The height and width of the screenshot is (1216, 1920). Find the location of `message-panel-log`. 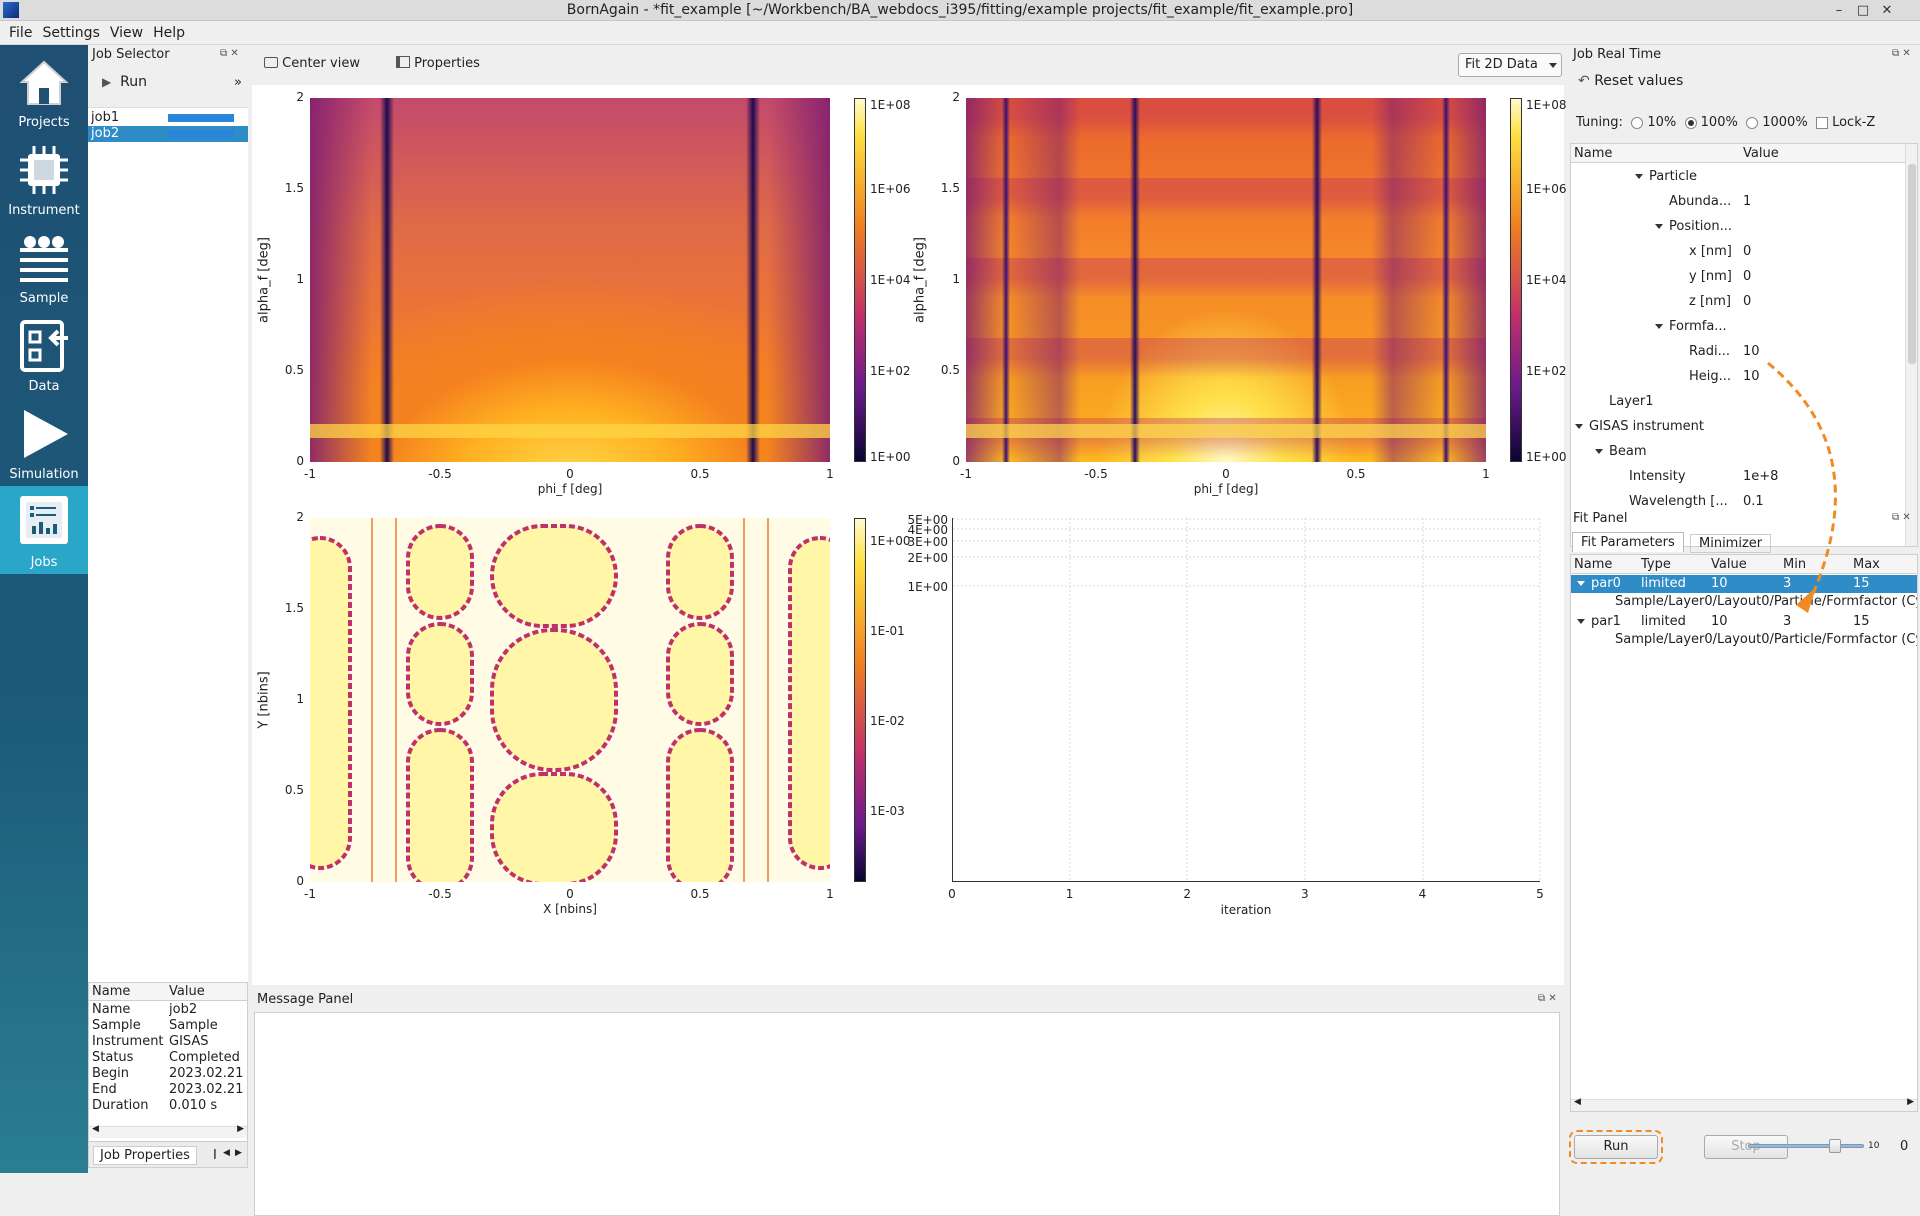

message-panel-log is located at coordinates (907, 1114).